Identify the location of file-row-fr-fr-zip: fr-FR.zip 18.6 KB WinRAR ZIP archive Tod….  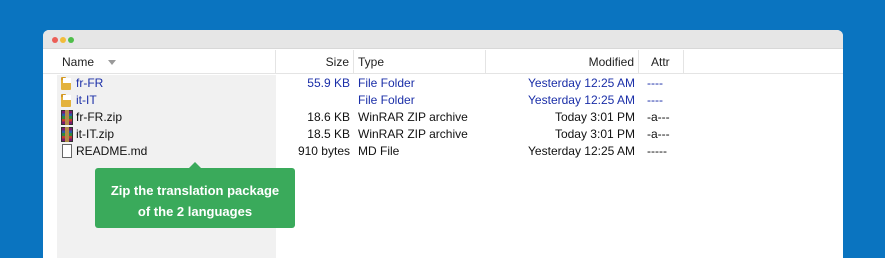
(443, 117).